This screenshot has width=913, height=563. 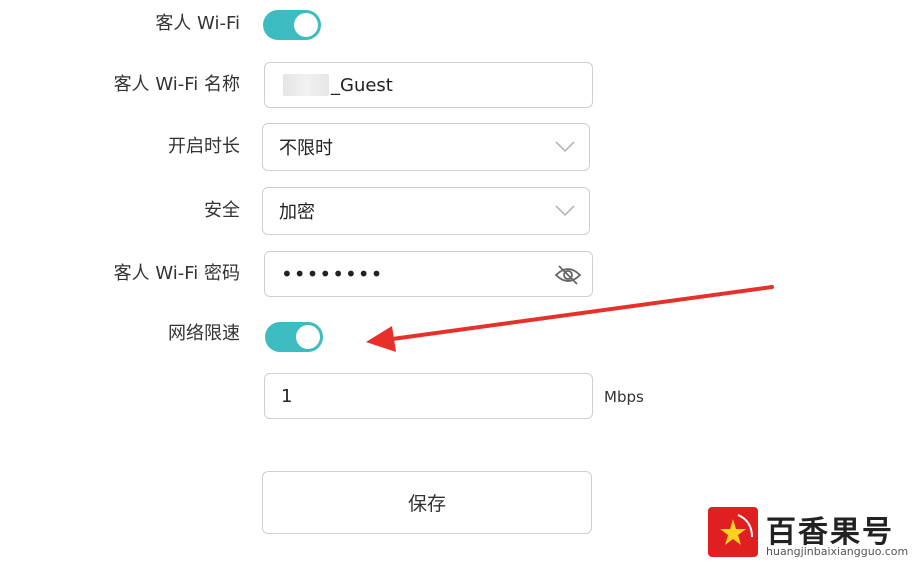 What do you see at coordinates (837, 551) in the screenshot?
I see `brand-url: huangjinbaixiangguo.com` at bounding box center [837, 551].